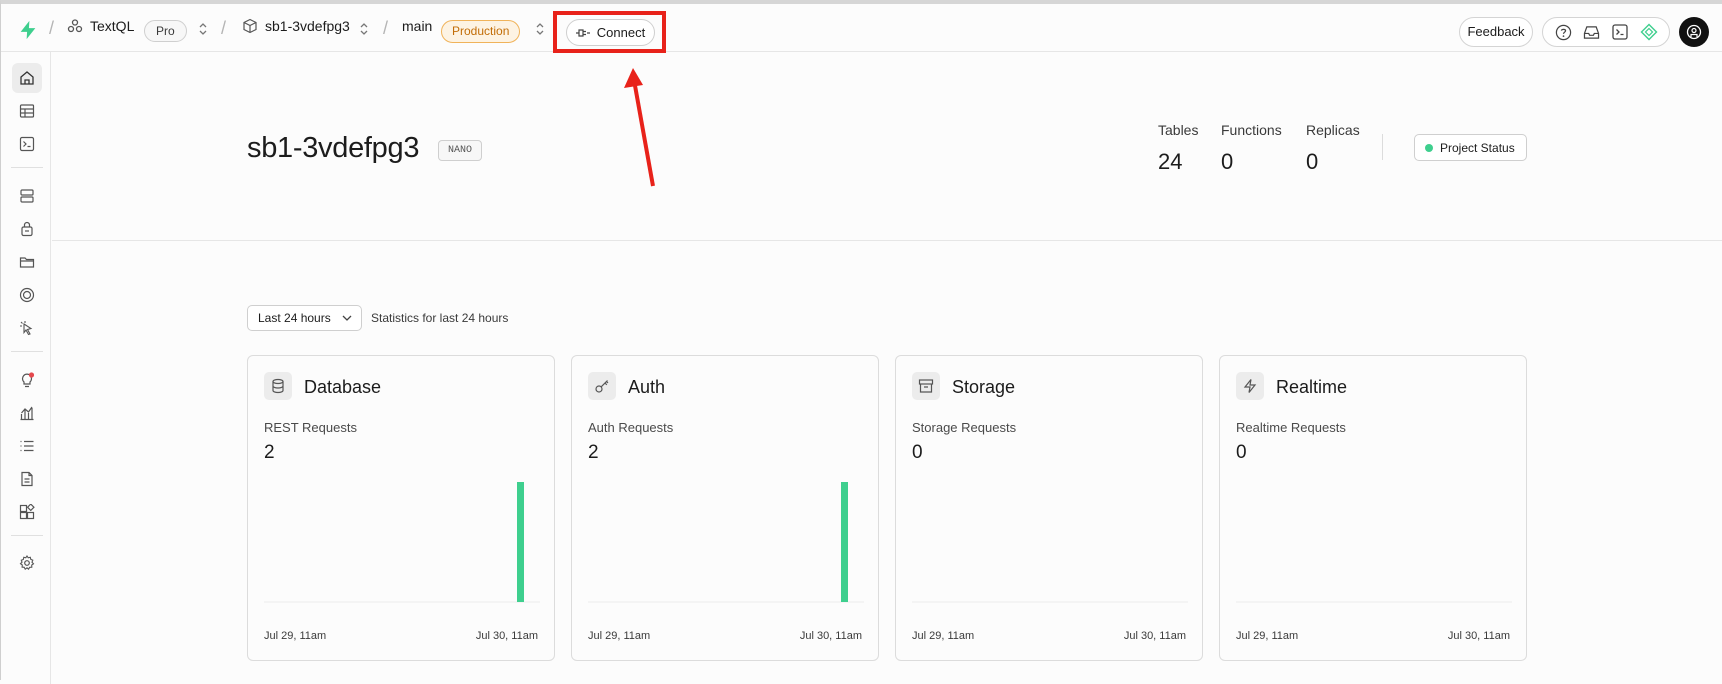 The width and height of the screenshot is (1722, 684). What do you see at coordinates (294, 318) in the screenshot?
I see `time-range-value: Last 24 hours` at bounding box center [294, 318].